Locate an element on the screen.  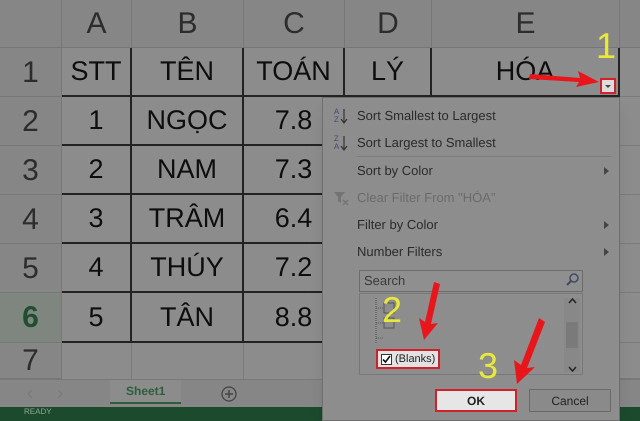
search-field: Search is located at coordinates (471, 281).